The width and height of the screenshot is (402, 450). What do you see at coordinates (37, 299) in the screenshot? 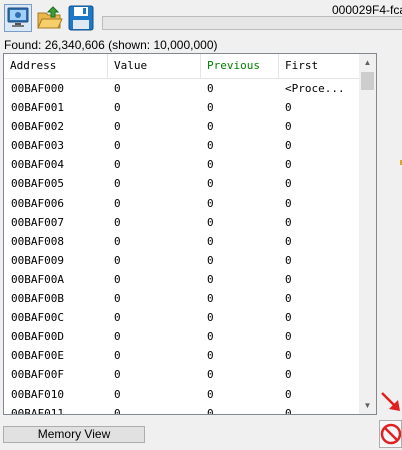
I see `cell-address: 00BAF00B` at bounding box center [37, 299].